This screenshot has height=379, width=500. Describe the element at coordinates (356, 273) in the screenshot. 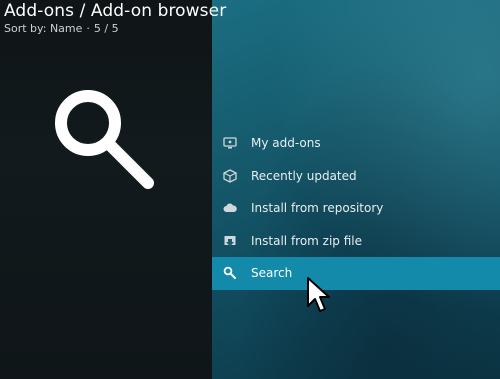

I see `menu-item-search: Search` at that location.